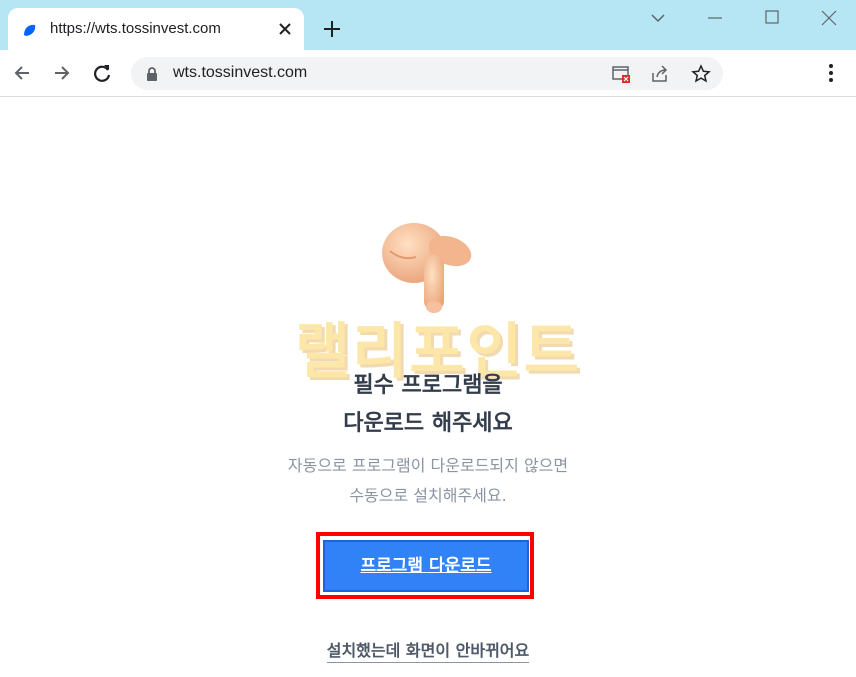  I want to click on address-bar: wts.tossinvest.com, so click(427, 73).